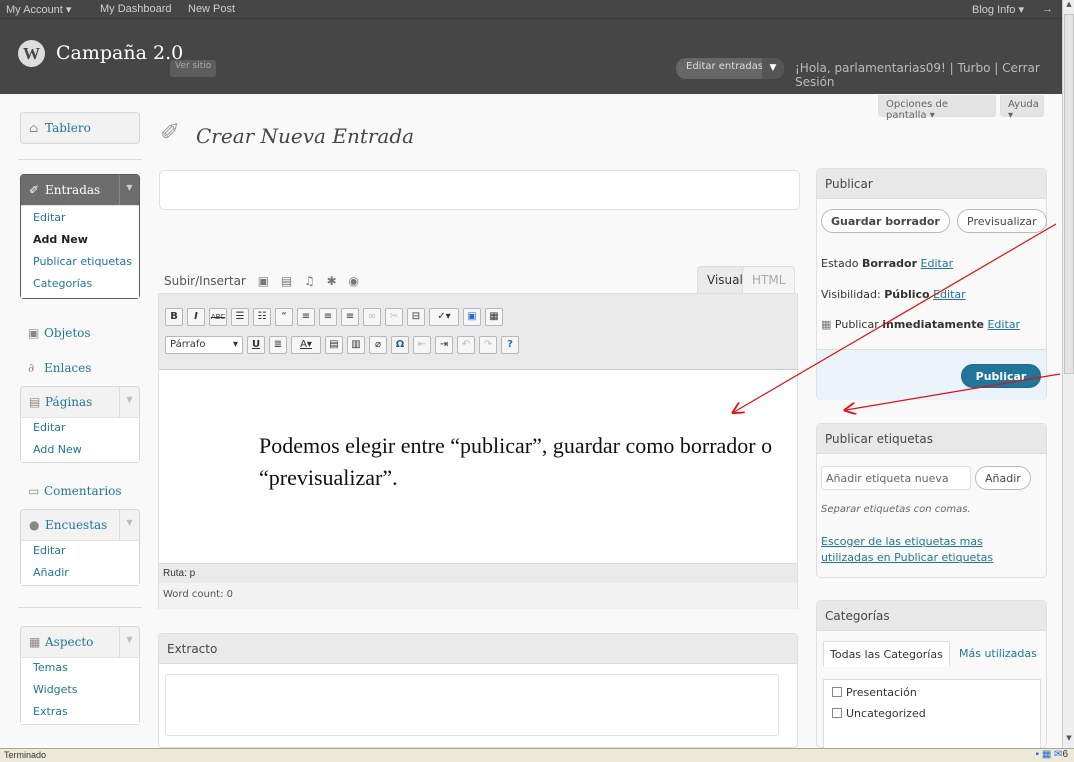  I want to click on network-icon: ▪, so click(1037, 754).